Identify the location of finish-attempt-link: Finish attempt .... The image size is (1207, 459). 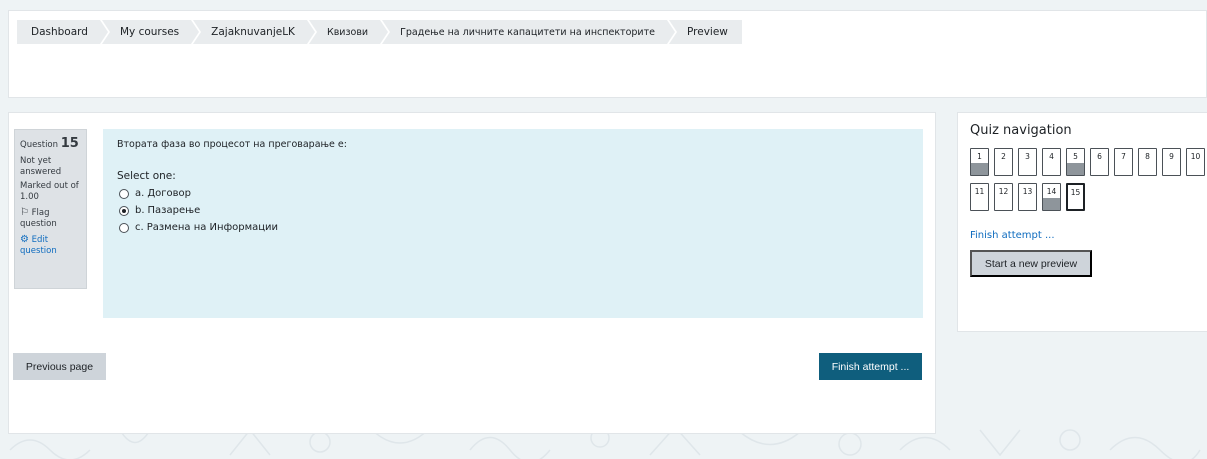
(1012, 235).